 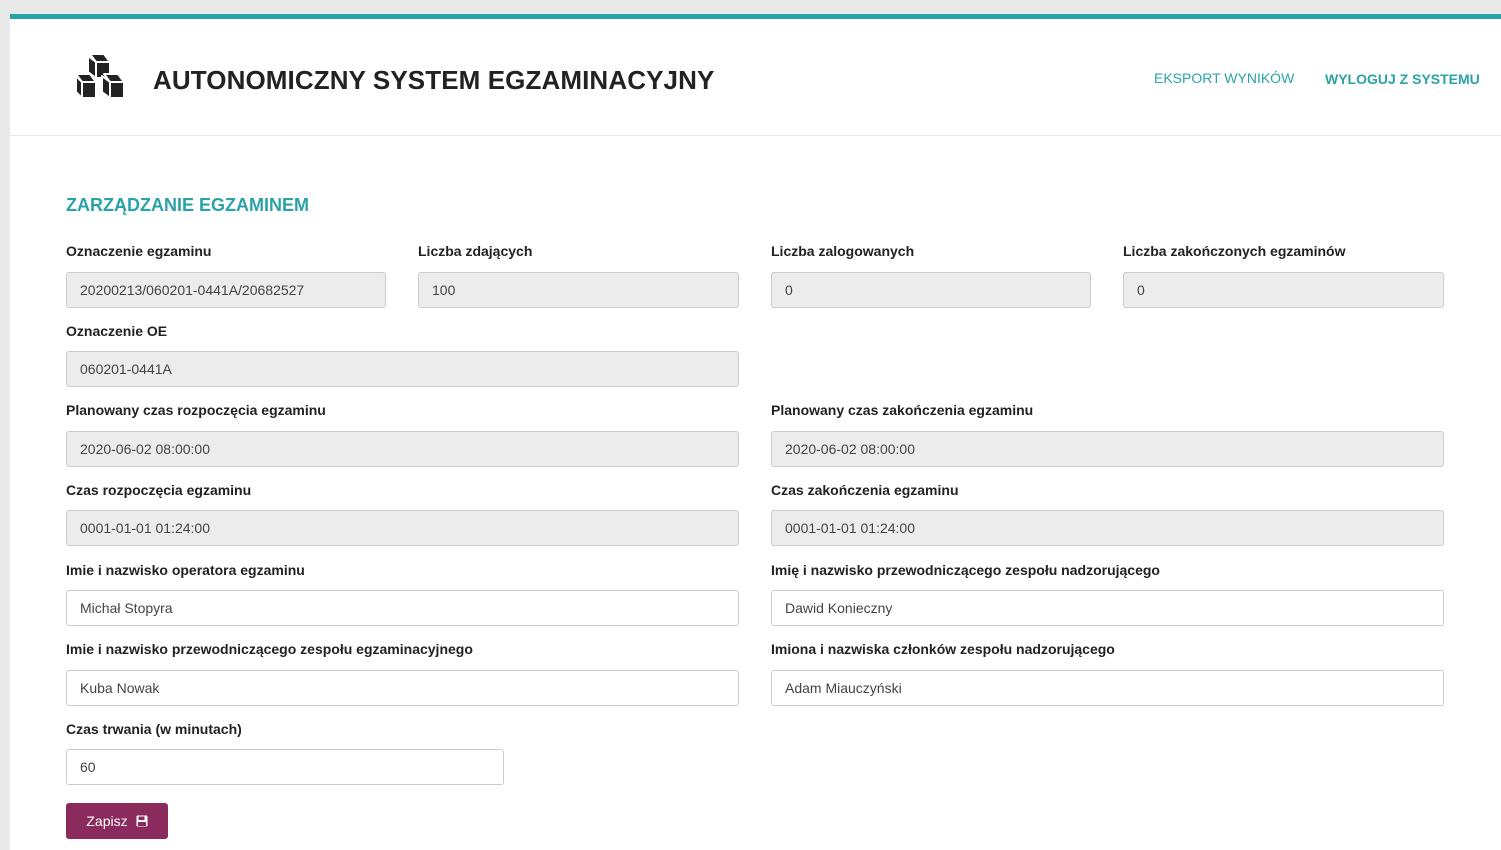 I want to click on duration-label: Czas trwania (w minutach), so click(x=154, y=729).